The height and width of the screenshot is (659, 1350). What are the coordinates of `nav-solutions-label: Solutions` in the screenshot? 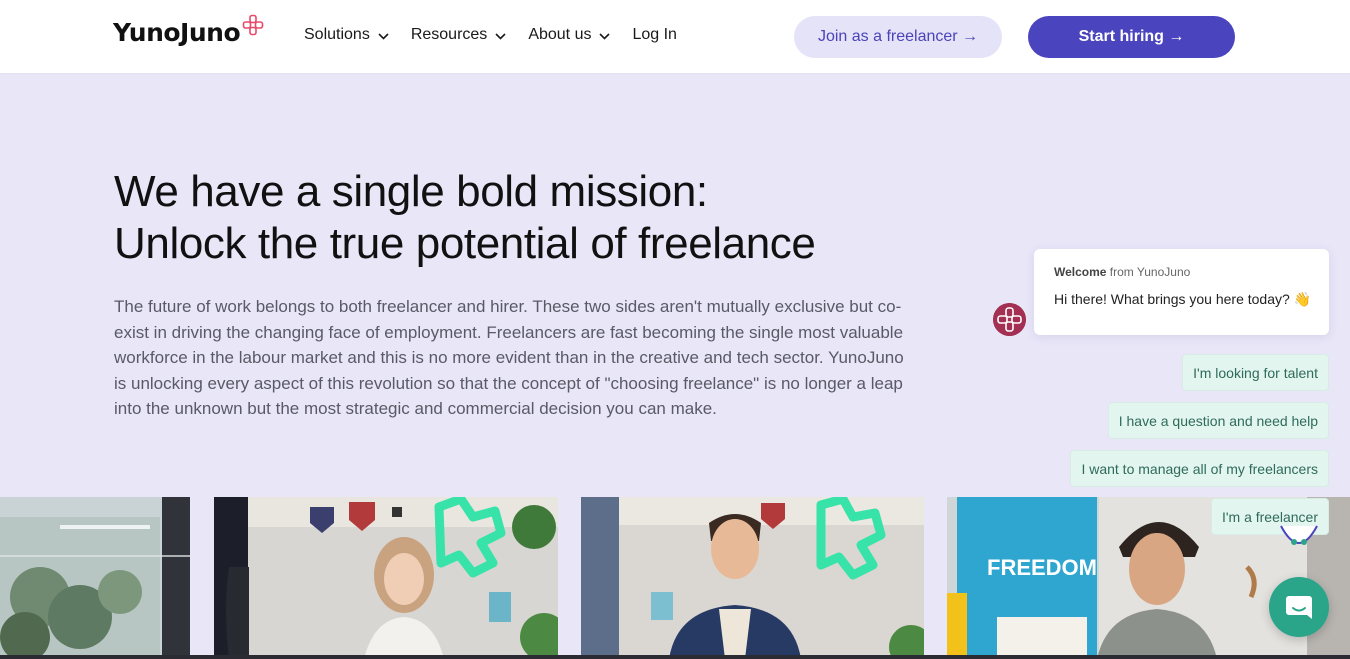 It's located at (337, 34).